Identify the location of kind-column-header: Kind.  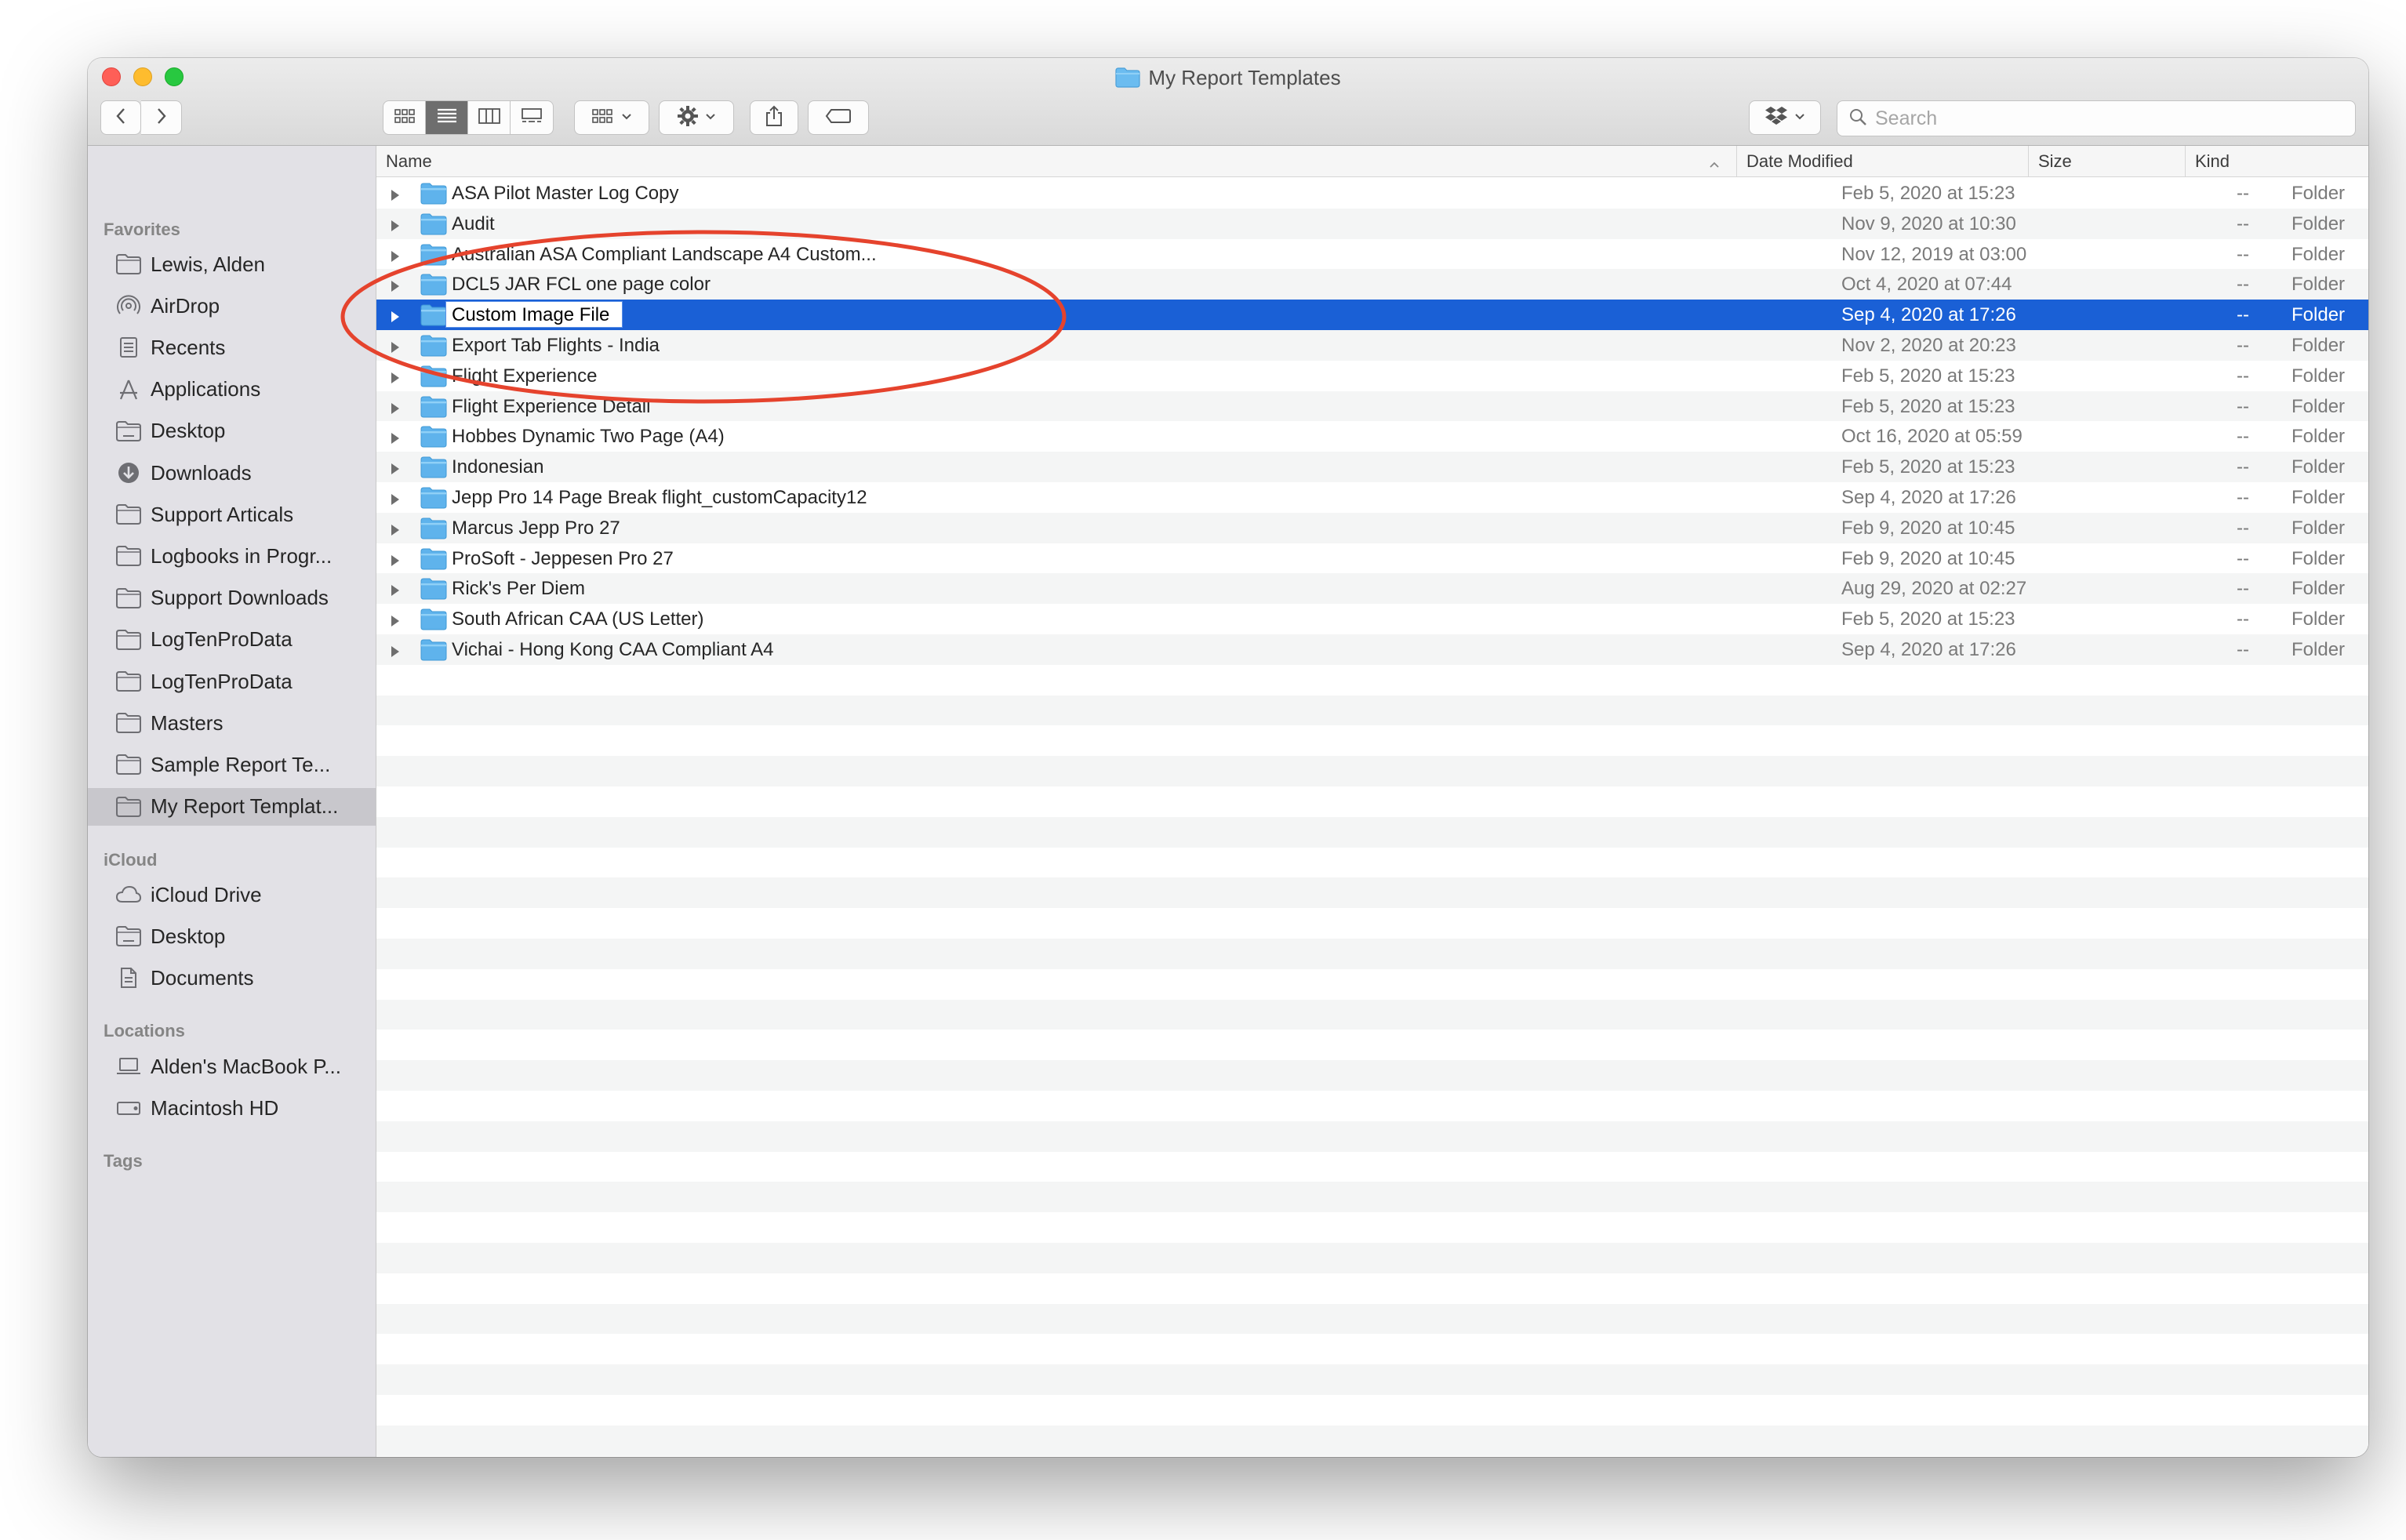
(2276, 161).